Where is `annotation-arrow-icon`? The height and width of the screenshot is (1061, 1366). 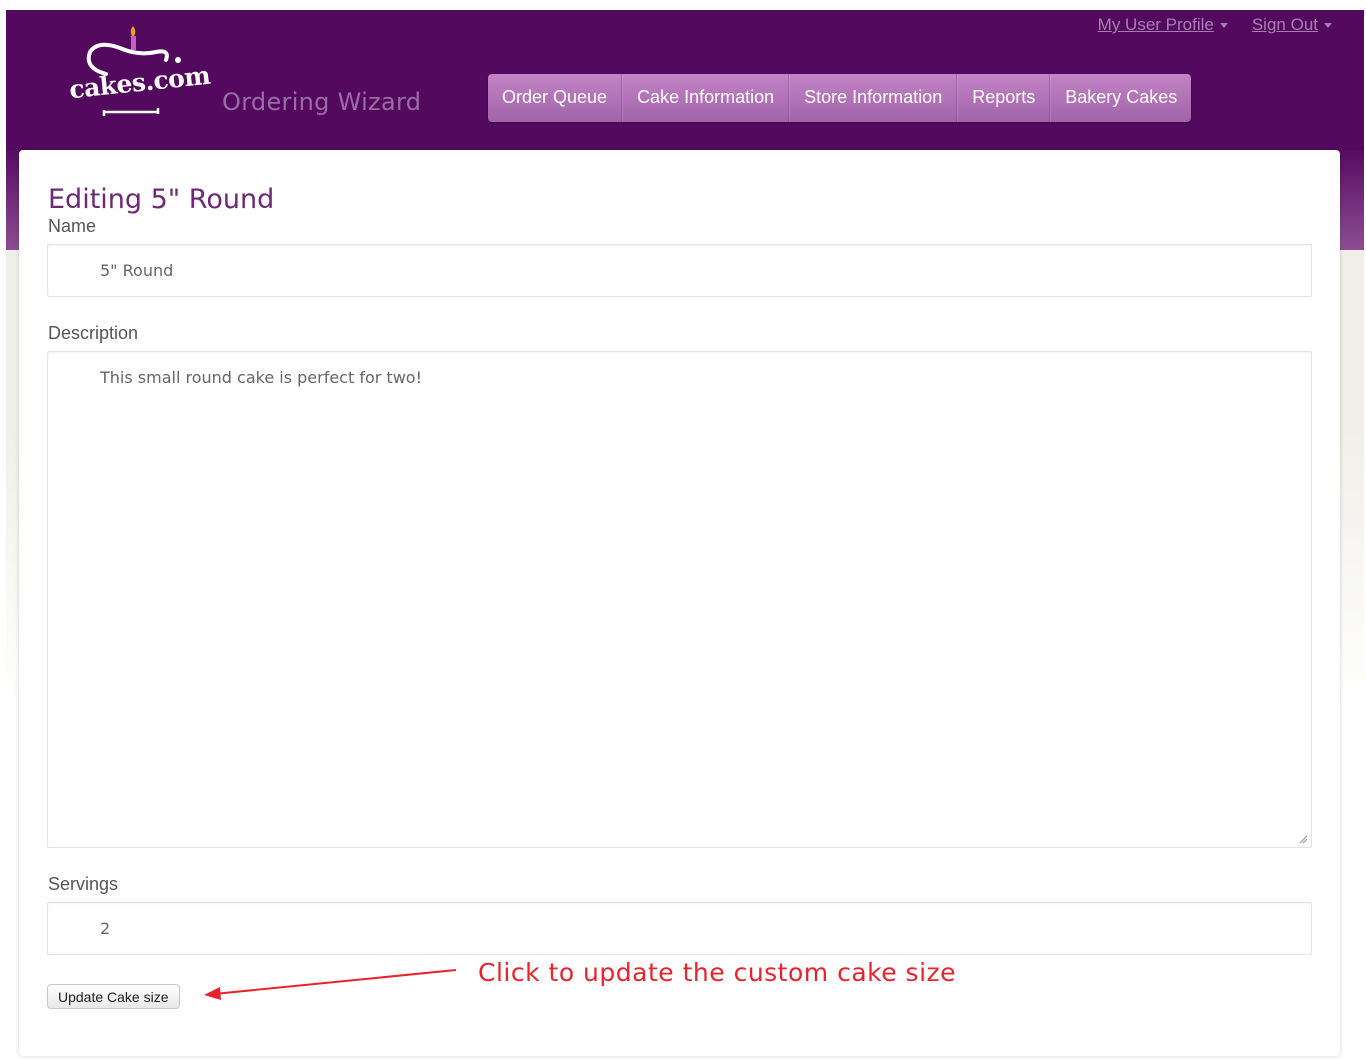
annotation-arrow-icon is located at coordinates (330, 984).